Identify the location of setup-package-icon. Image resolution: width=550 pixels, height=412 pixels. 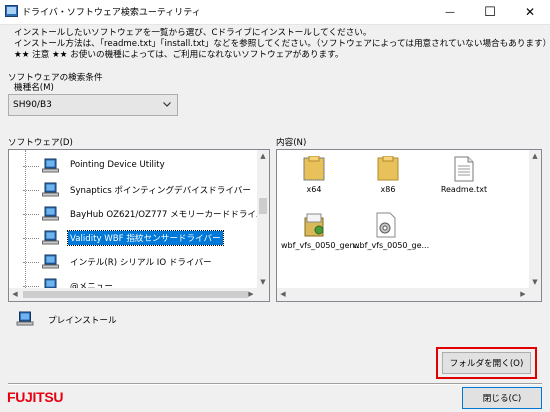
(314, 225).